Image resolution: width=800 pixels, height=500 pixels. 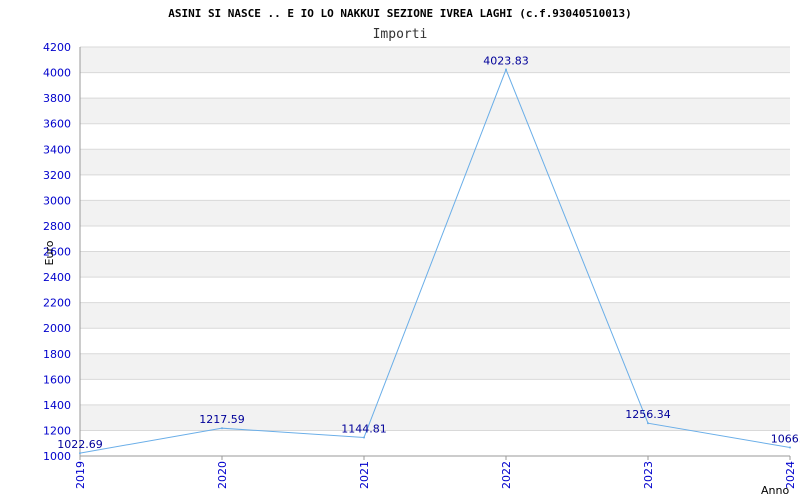 I want to click on y-axis-label: Euro, so click(x=49, y=252).